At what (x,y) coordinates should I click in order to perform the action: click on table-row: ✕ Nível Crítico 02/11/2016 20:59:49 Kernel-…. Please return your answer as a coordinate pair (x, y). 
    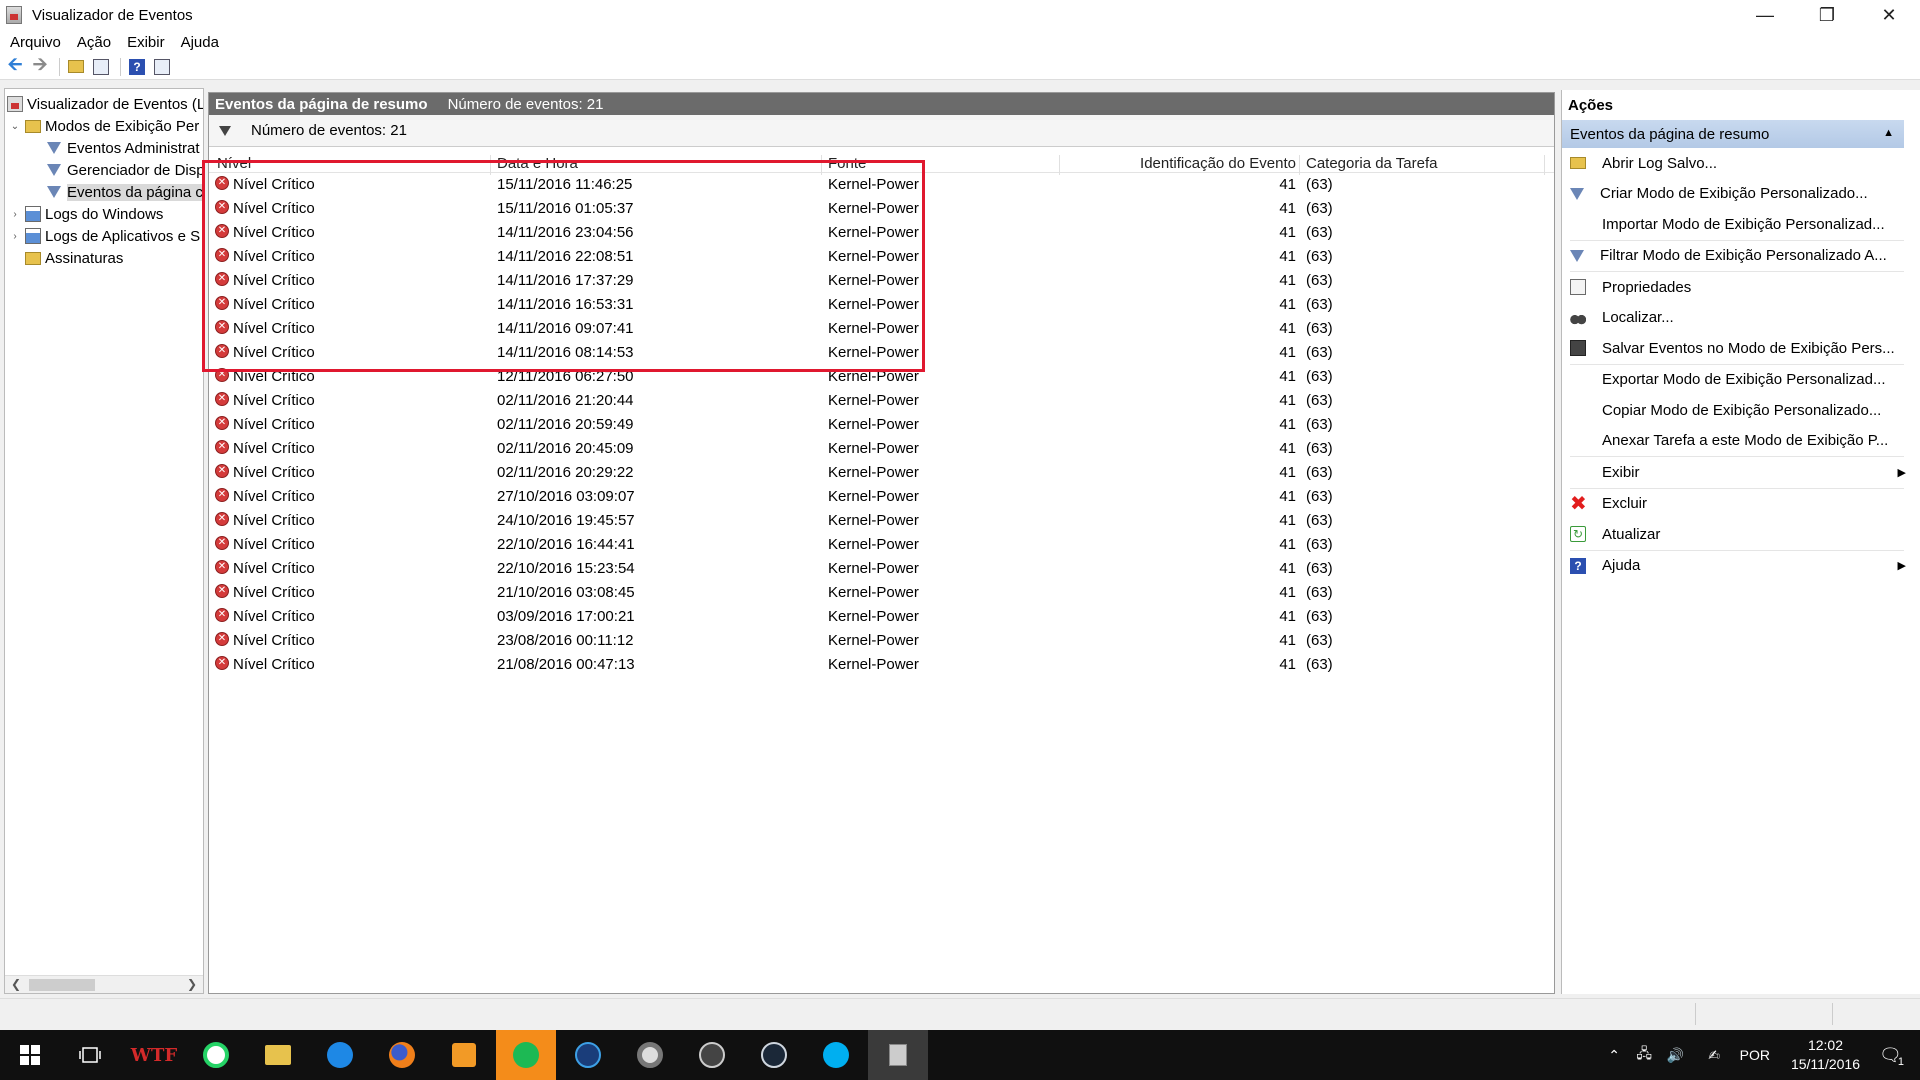
    Looking at the image, I should click on (881, 425).